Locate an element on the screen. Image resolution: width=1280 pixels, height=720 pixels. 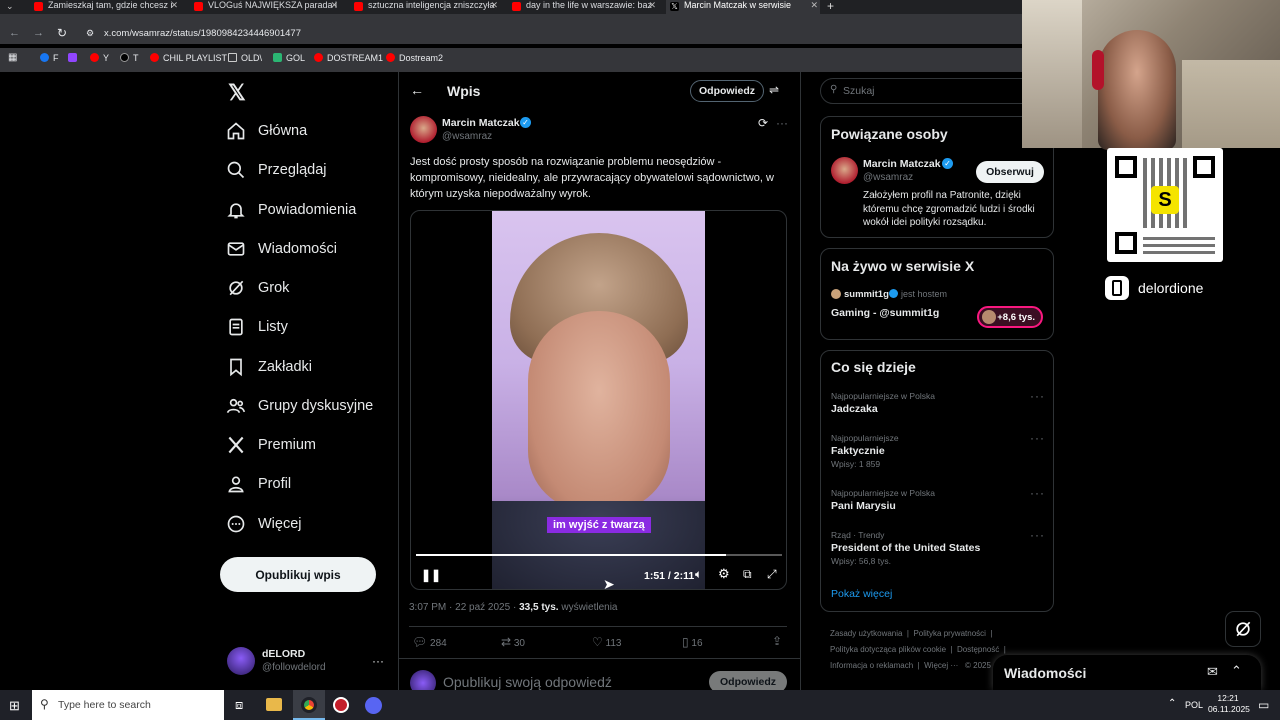
nav-bookmarks: Zakładki is located at coordinates (269, 367).